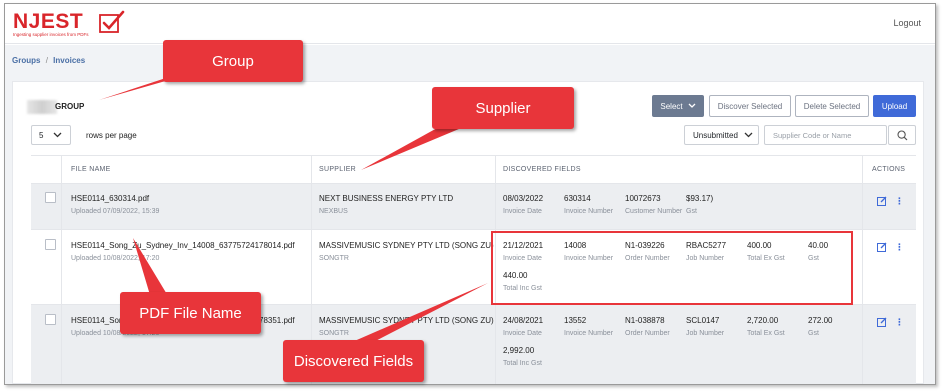 The height and width of the screenshot is (391, 948). I want to click on field-value: N1-038878, so click(645, 320).